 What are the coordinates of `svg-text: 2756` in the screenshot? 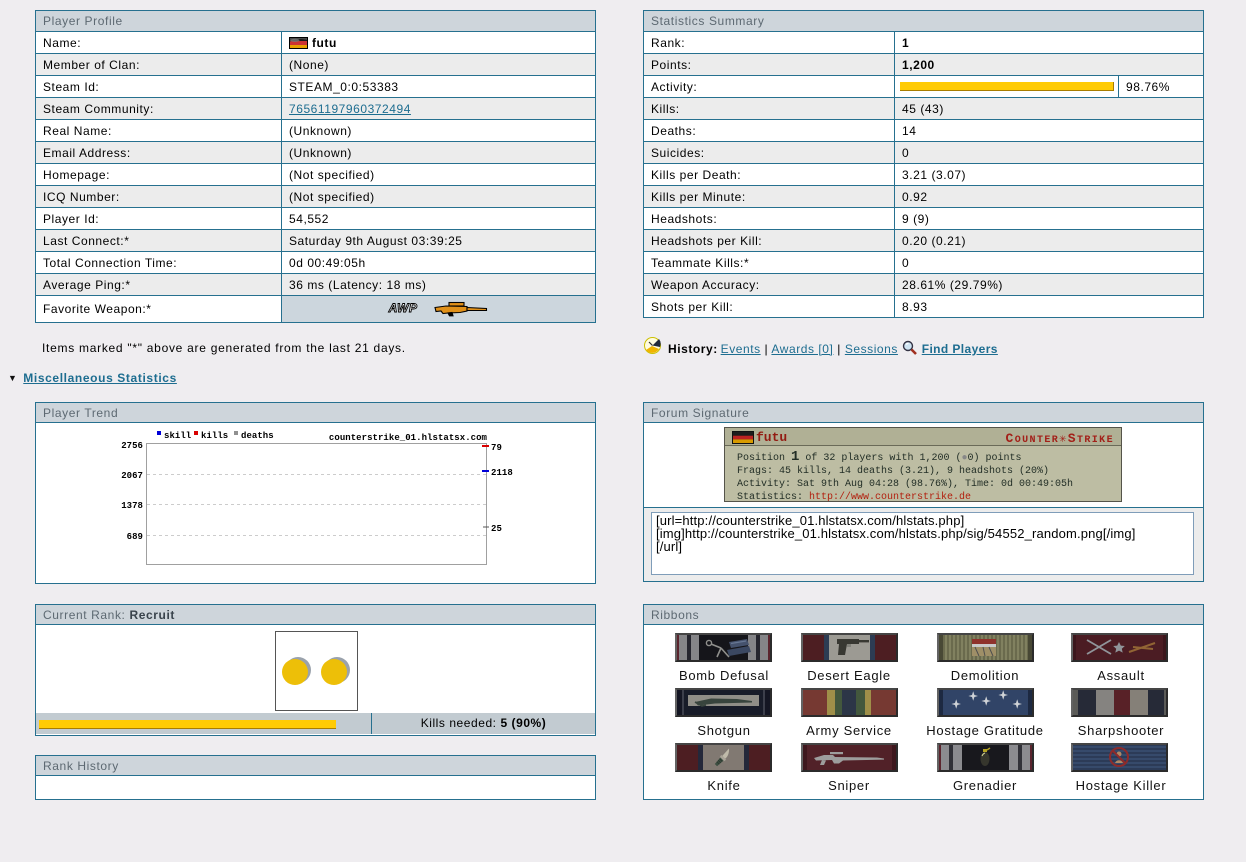 It's located at (132, 446).